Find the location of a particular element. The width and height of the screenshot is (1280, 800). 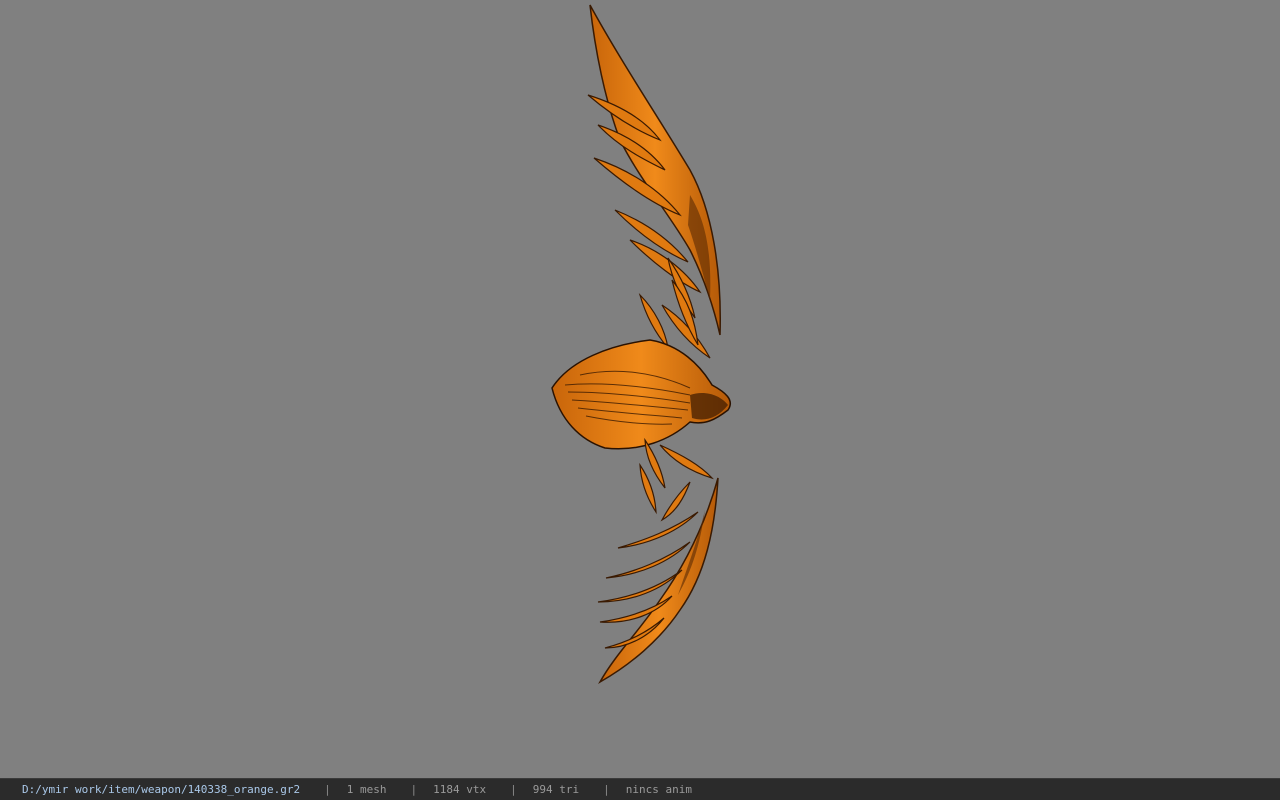

bow-model-icon is located at coordinates (641, 344).